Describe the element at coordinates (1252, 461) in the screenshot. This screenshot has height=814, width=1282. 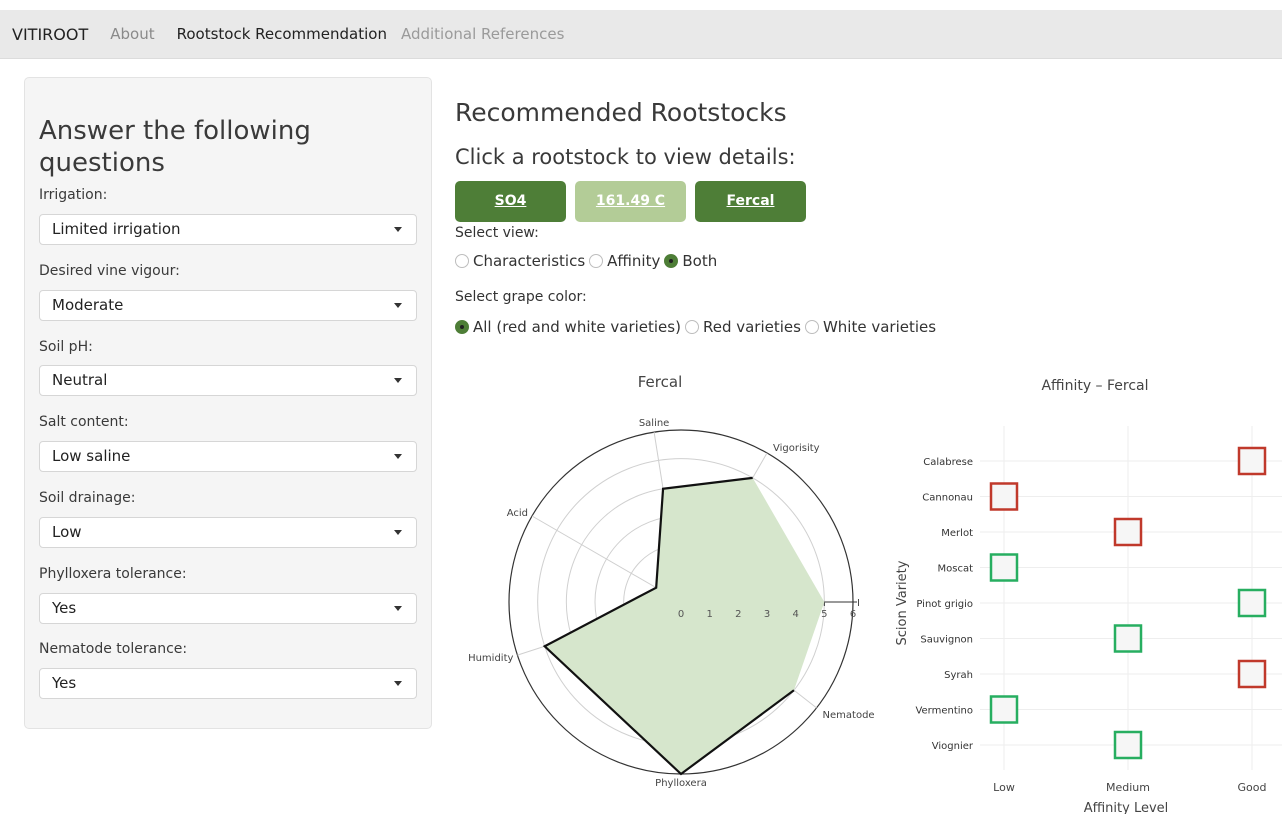
I see `affinity-point-calabrese` at that location.